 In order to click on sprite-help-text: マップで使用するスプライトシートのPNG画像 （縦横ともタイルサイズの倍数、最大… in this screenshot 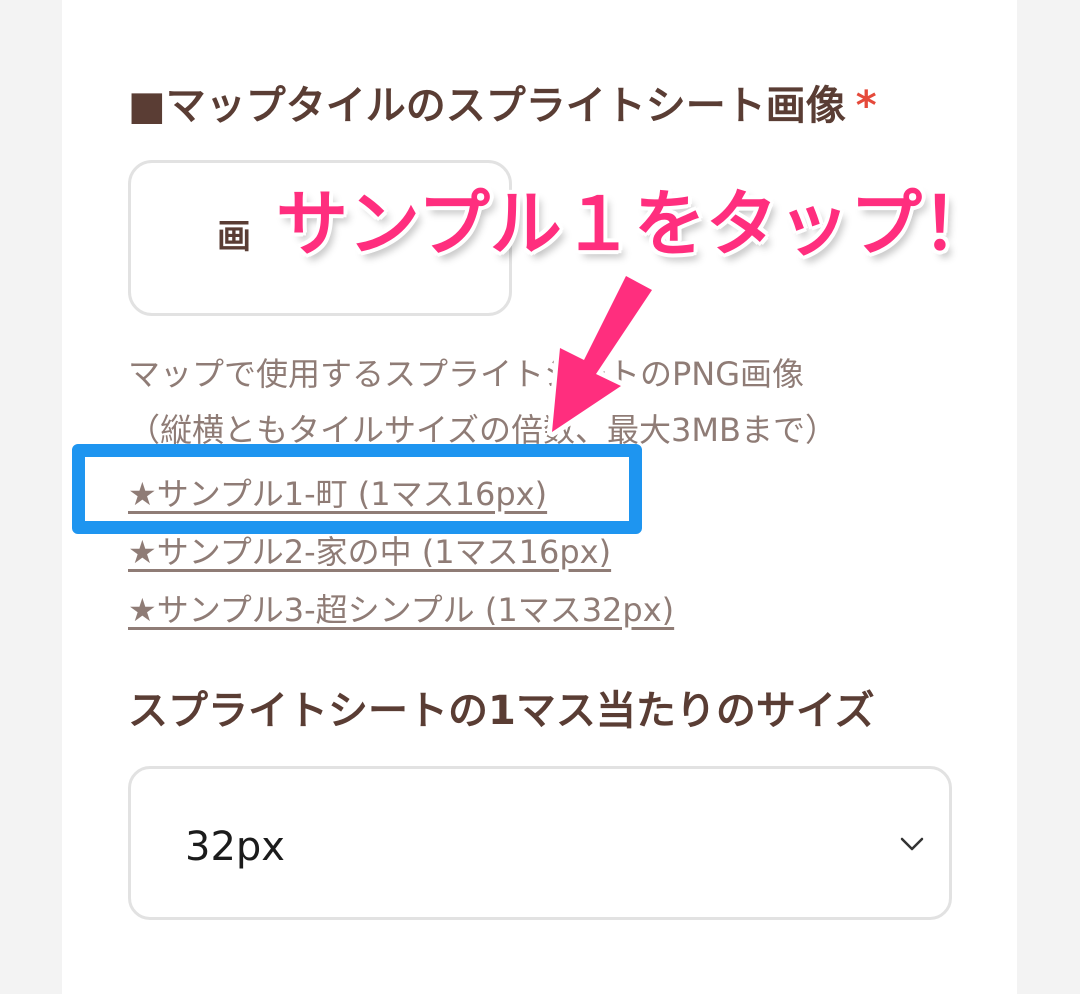, I will do `click(482, 402)`.